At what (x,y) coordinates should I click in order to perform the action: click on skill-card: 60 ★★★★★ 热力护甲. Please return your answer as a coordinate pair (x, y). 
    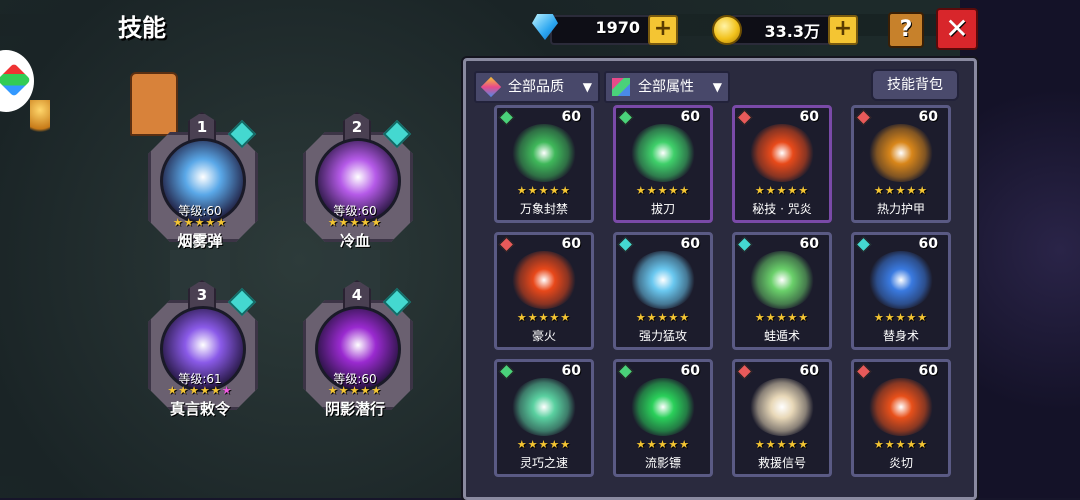
    Looking at the image, I should click on (901, 164).